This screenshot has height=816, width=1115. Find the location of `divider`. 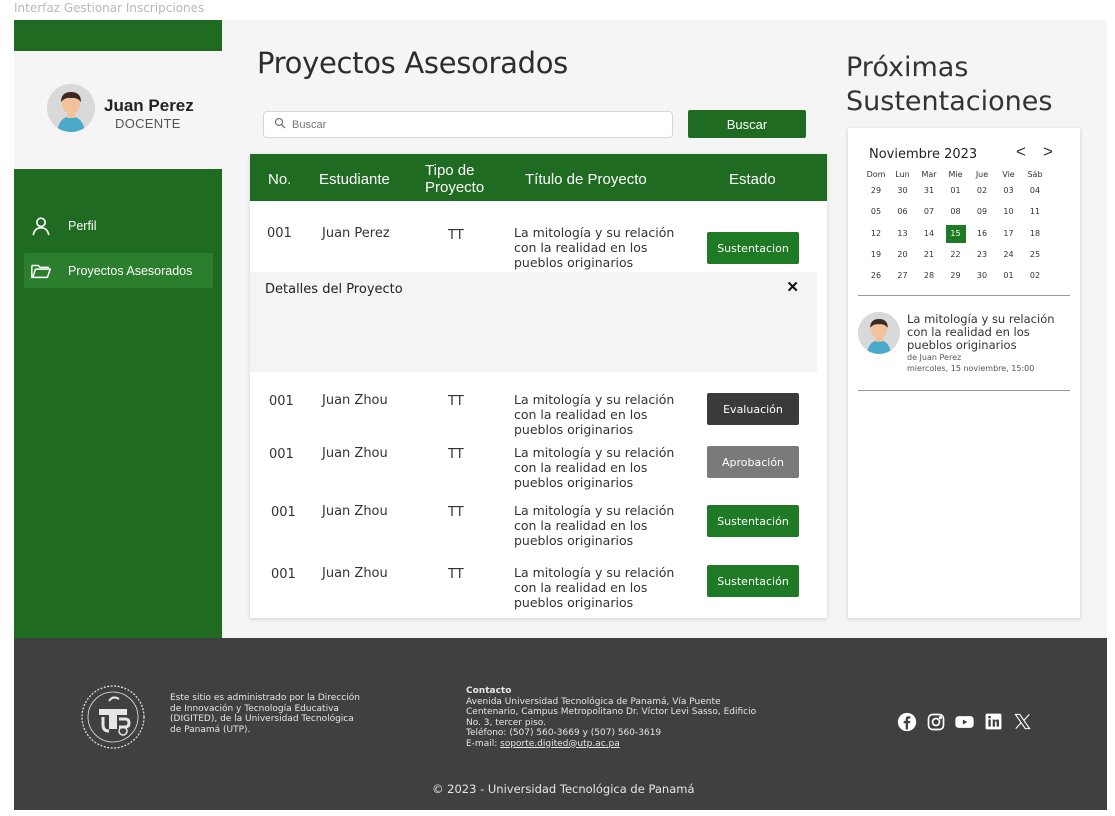

divider is located at coordinates (964, 390).